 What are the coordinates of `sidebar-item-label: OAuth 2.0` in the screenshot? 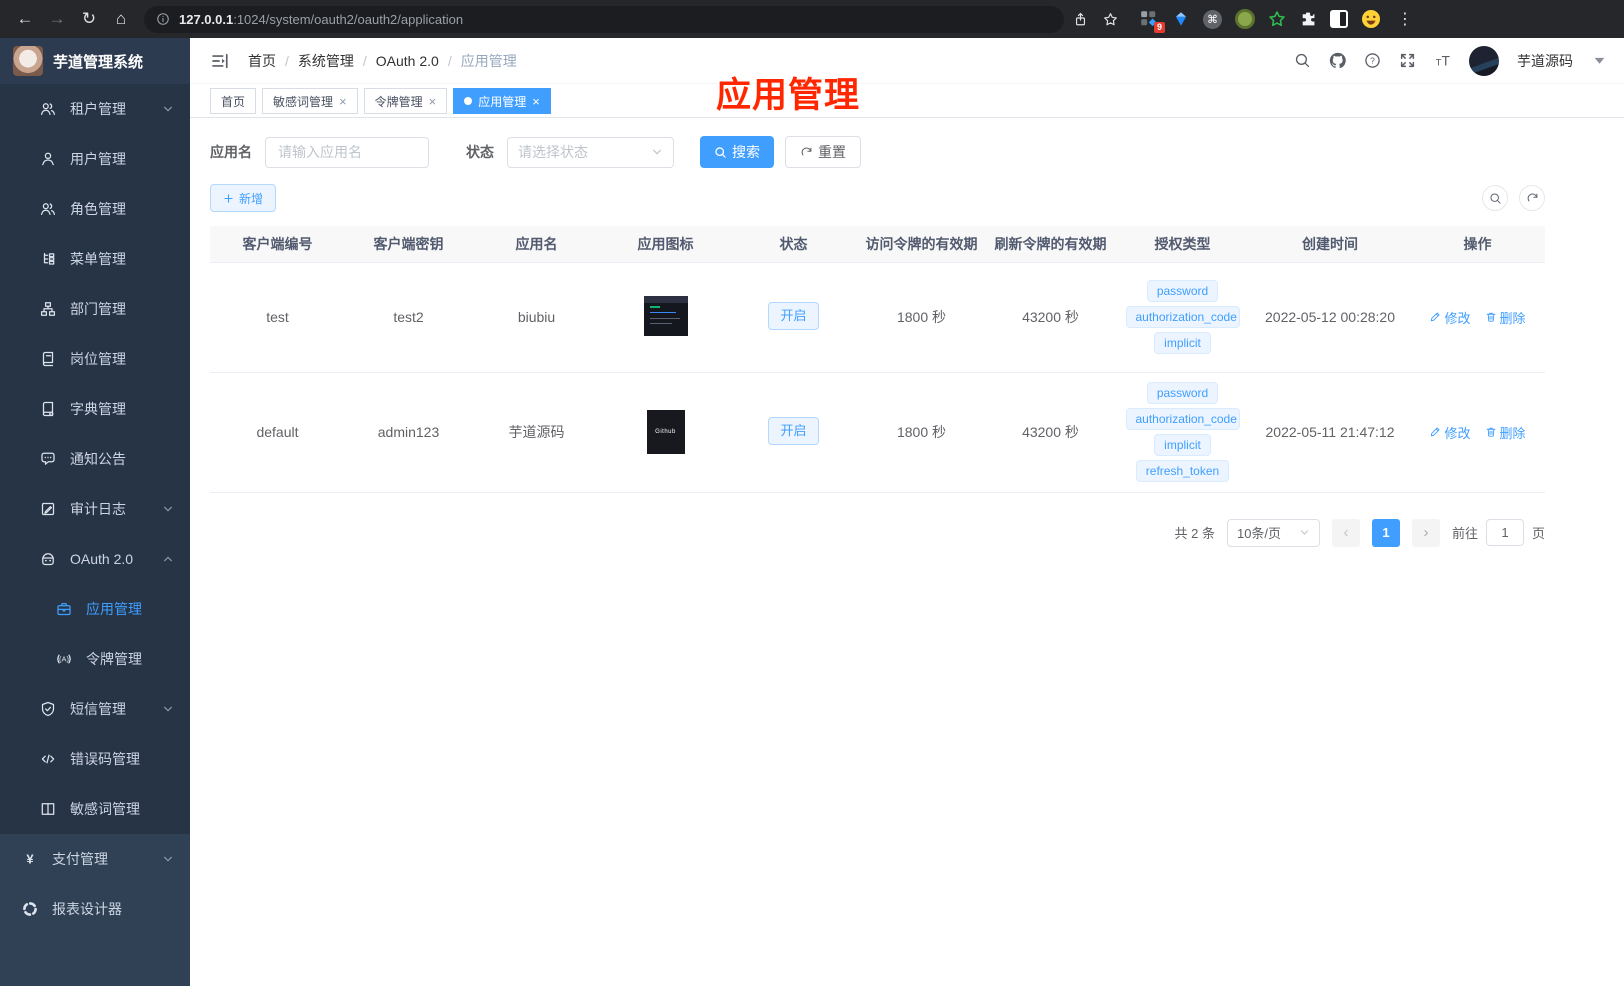 It's located at (102, 559).